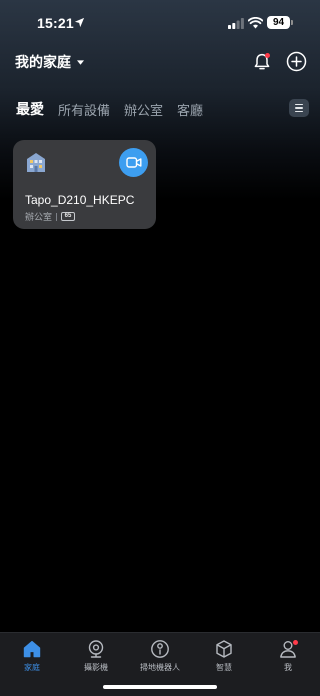 This screenshot has height=696, width=320. Describe the element at coordinates (278, 22) in the screenshot. I see `battery-icon: 94` at that location.